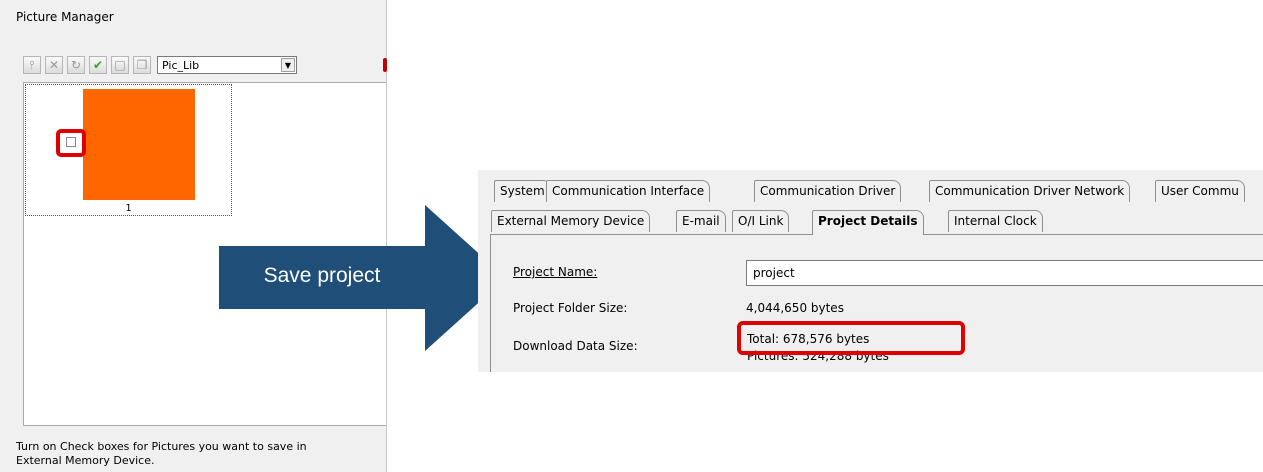 The height and width of the screenshot is (472, 1263). What do you see at coordinates (120, 65) in the screenshot?
I see `uncheck-icon: □` at bounding box center [120, 65].